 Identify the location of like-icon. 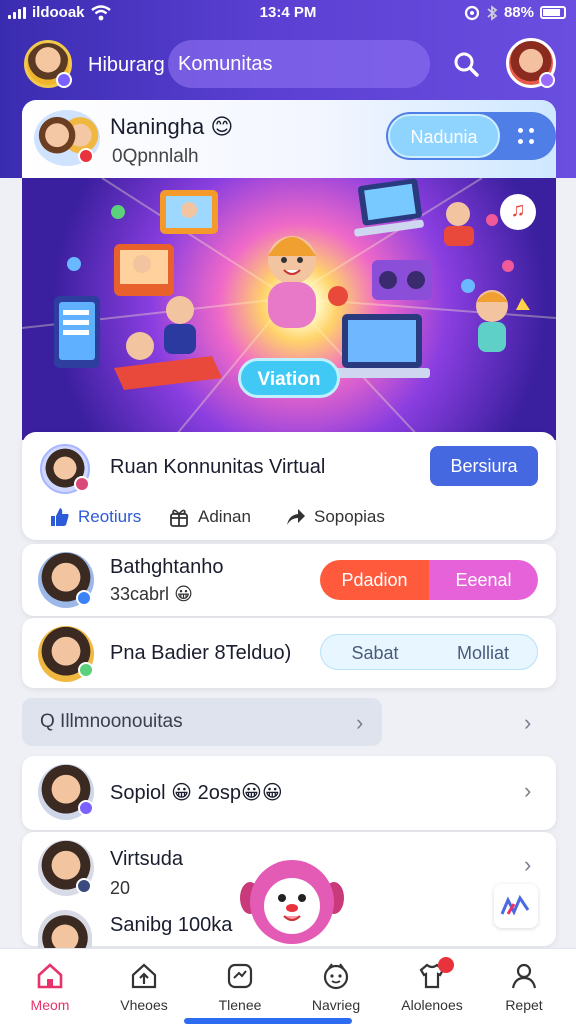
(60, 517).